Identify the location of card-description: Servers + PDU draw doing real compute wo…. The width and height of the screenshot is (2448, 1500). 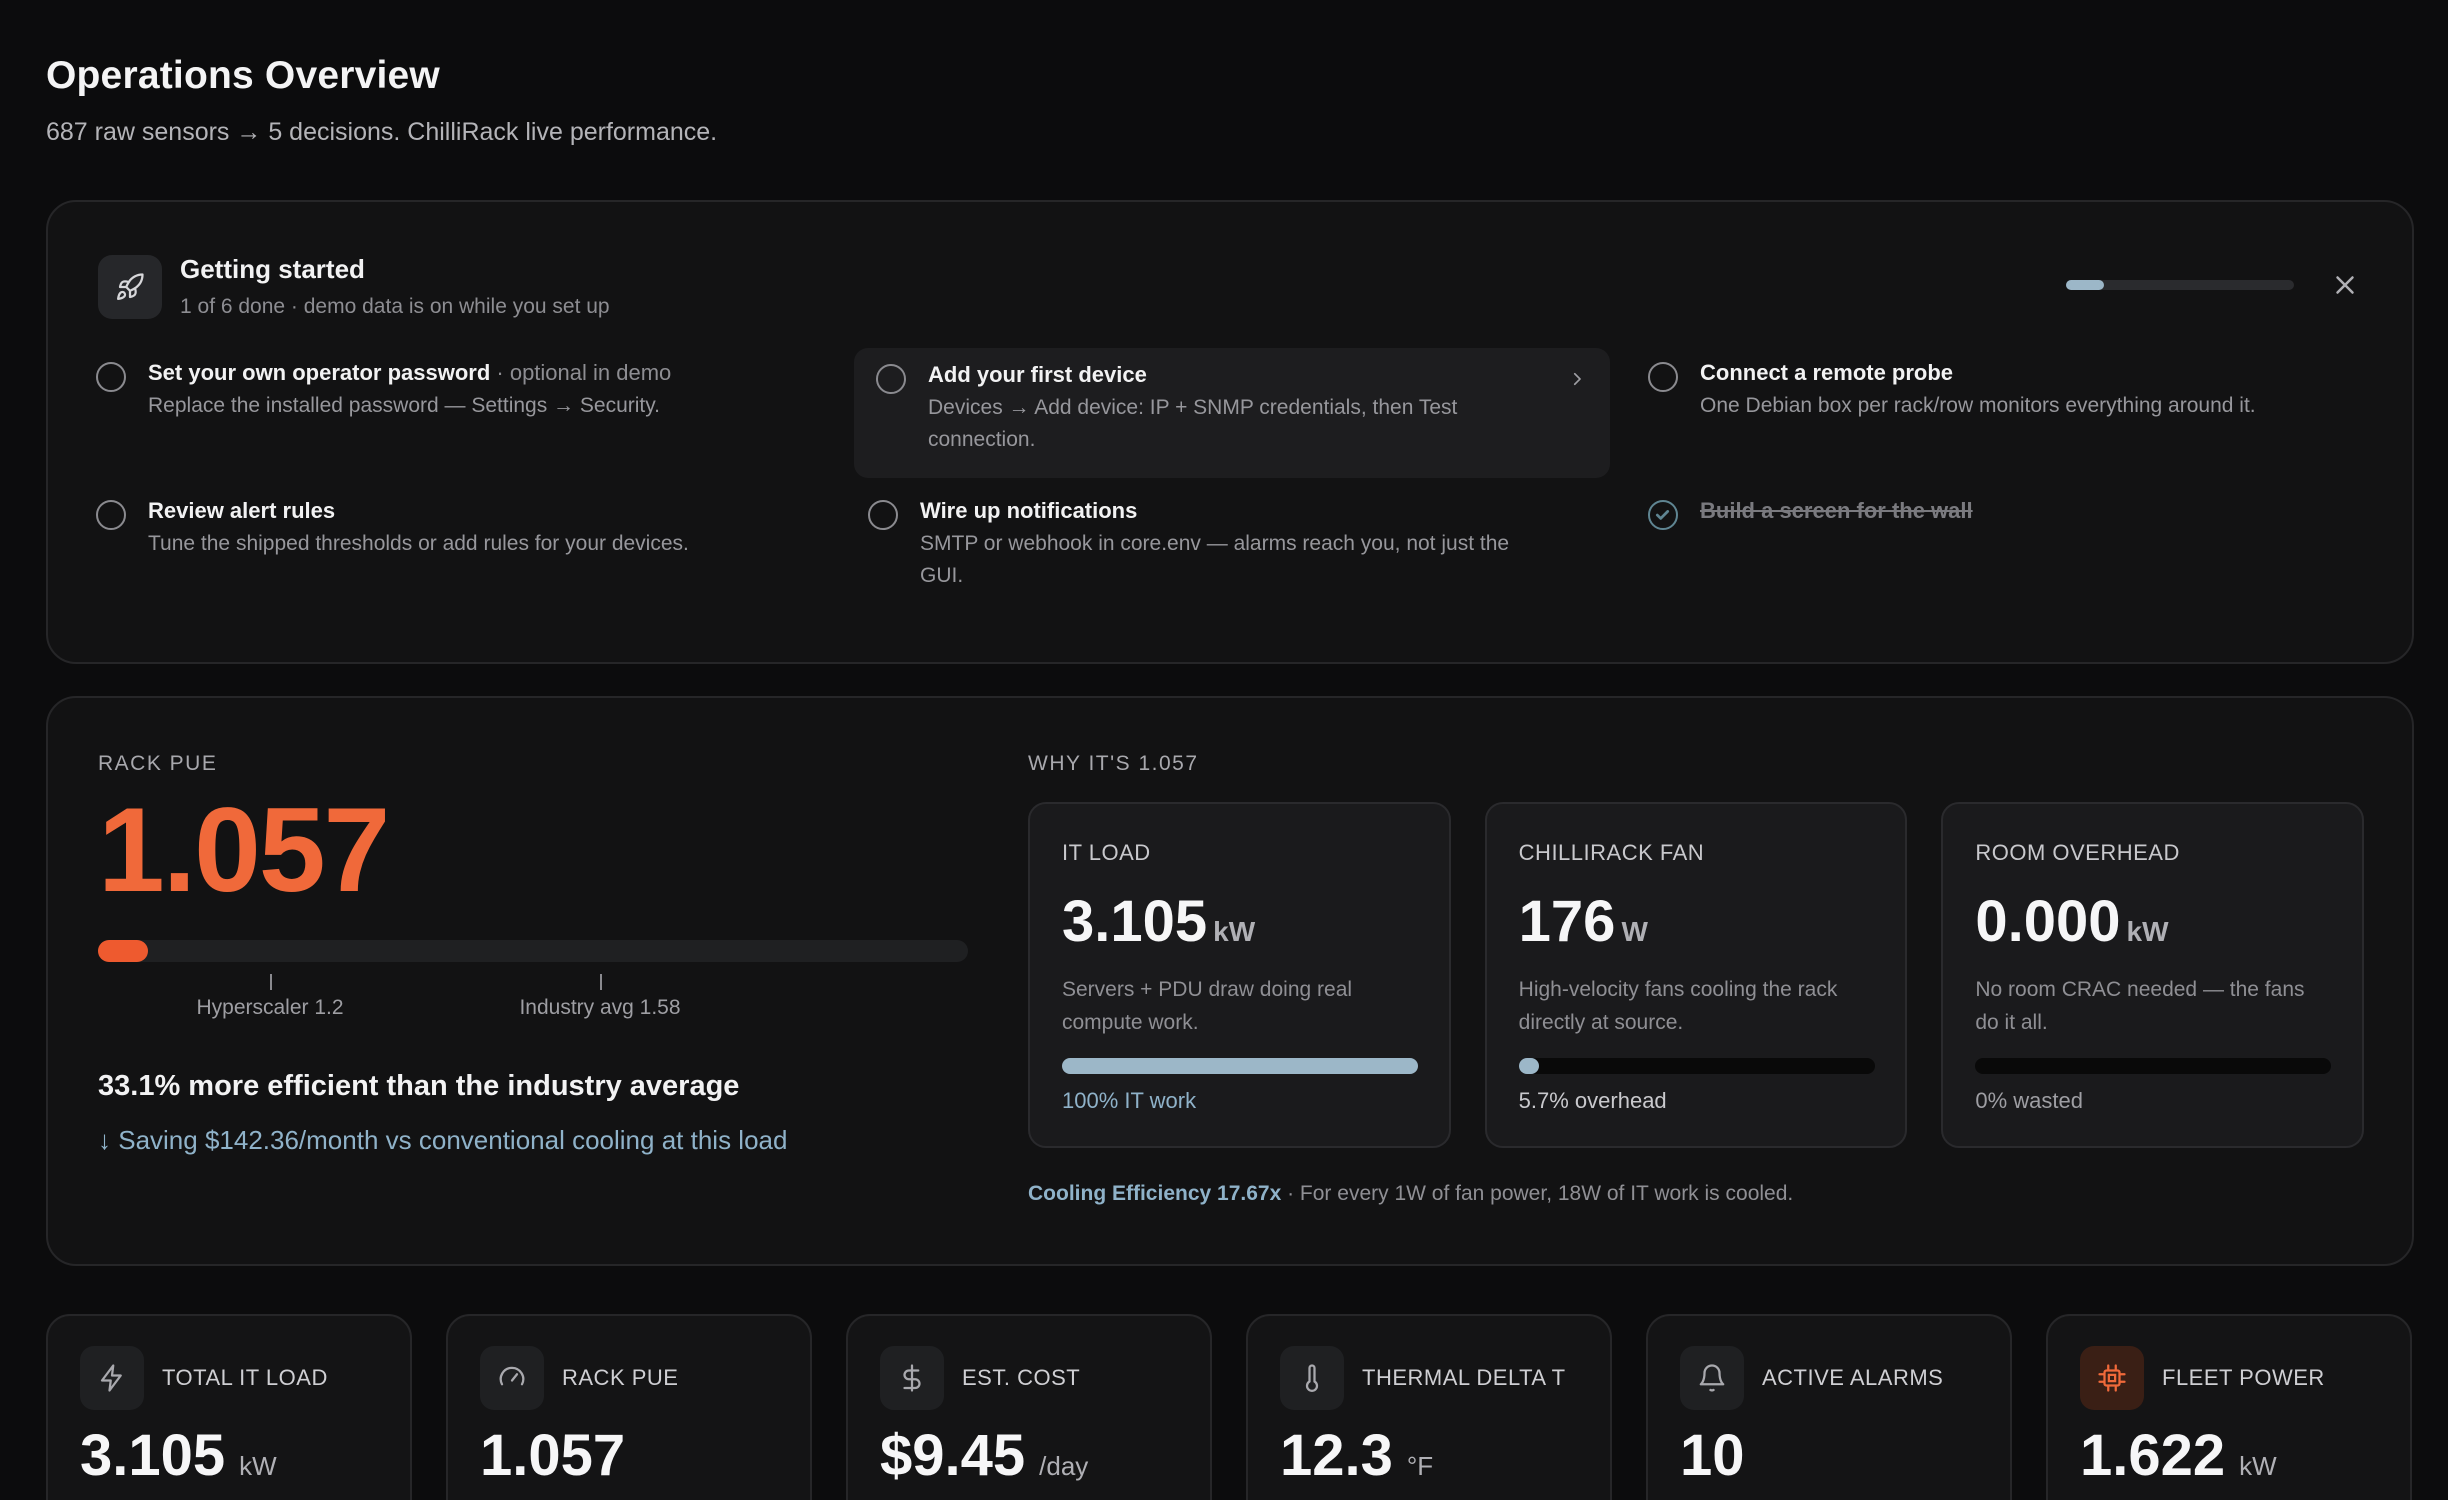
(1207, 1006).